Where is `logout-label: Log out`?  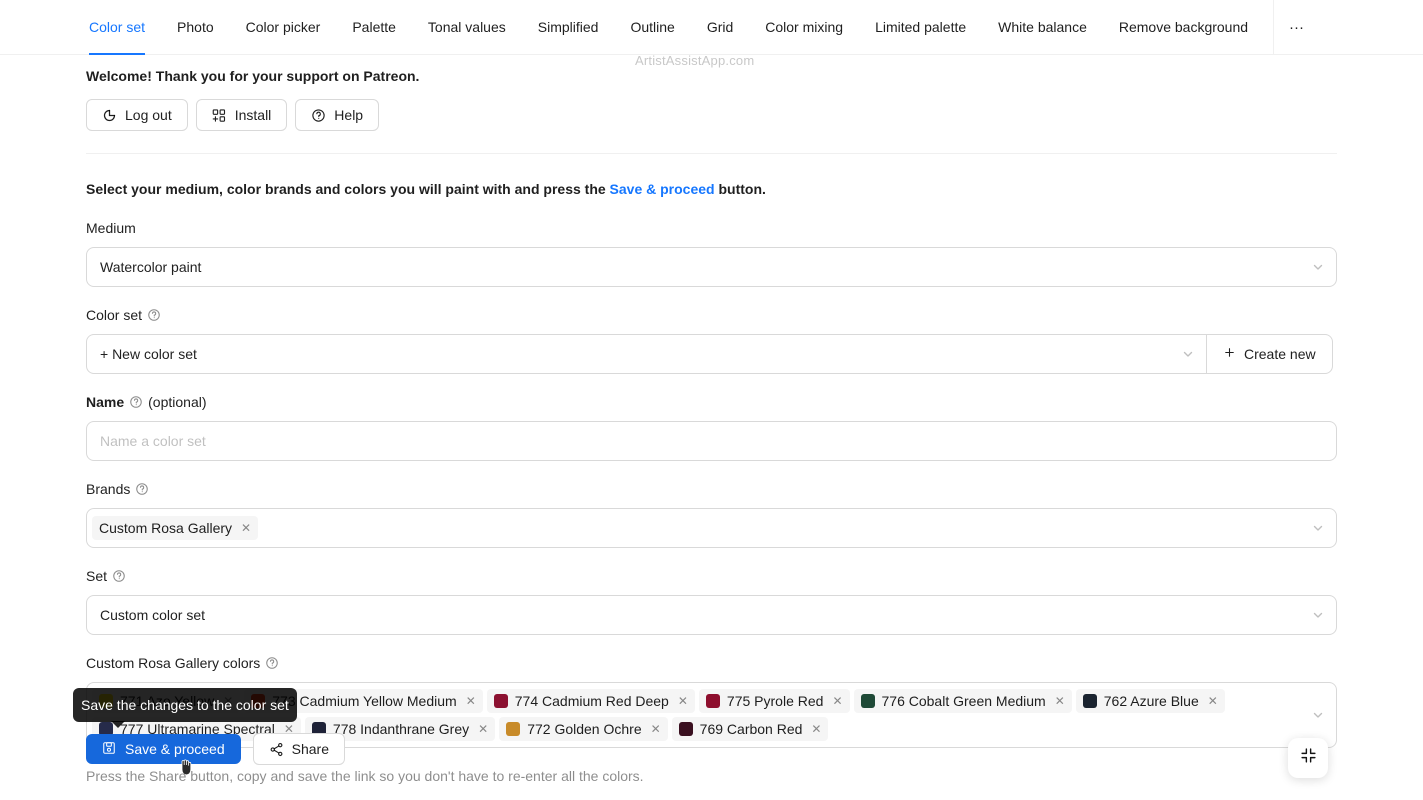 logout-label: Log out is located at coordinates (148, 115).